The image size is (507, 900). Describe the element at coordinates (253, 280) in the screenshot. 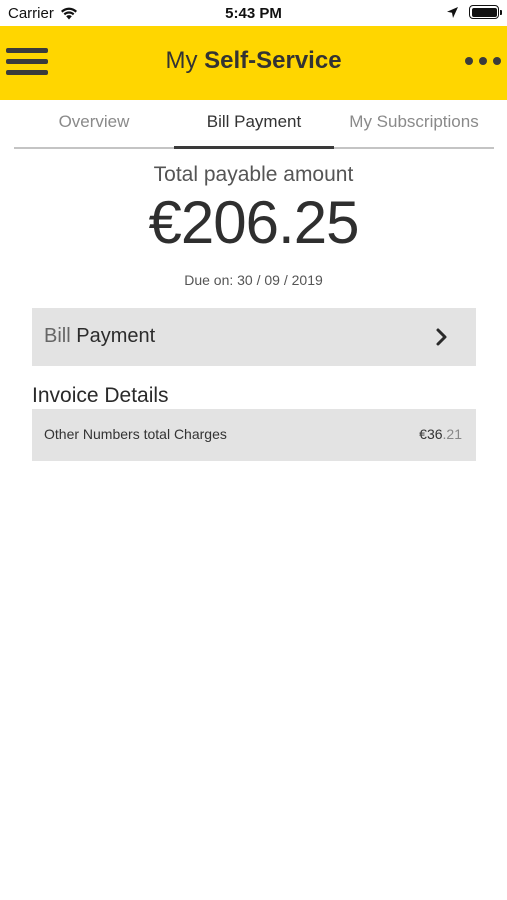

I see `due-date: Due on: 30 / 09 / 2019` at that location.